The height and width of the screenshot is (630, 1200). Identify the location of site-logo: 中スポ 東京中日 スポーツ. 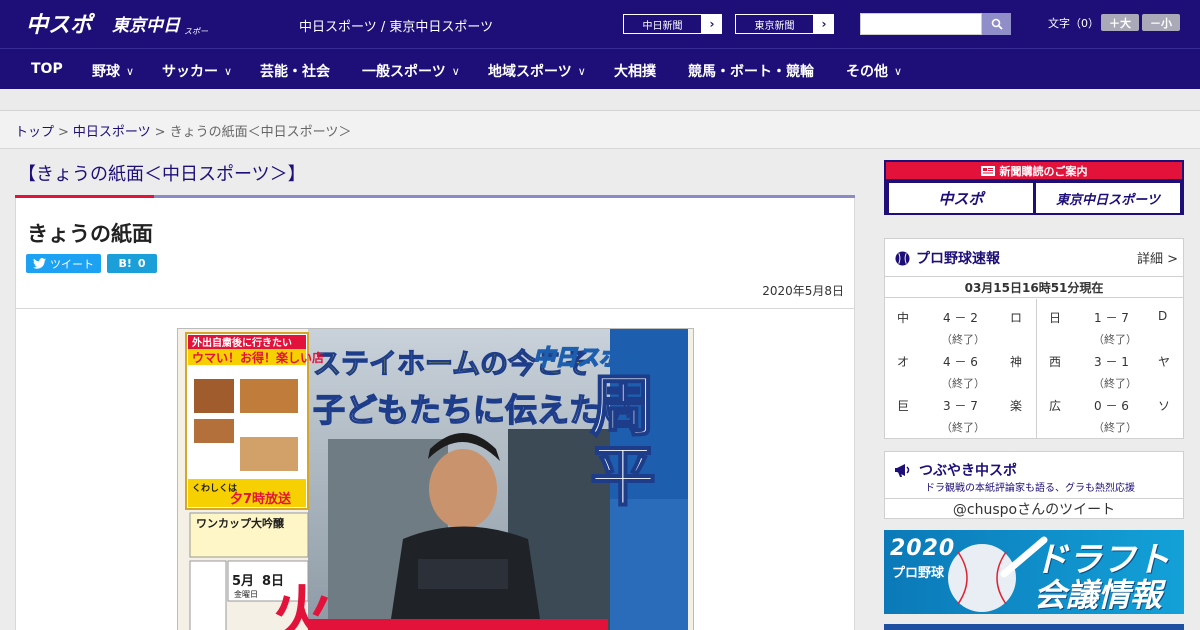
(117, 24).